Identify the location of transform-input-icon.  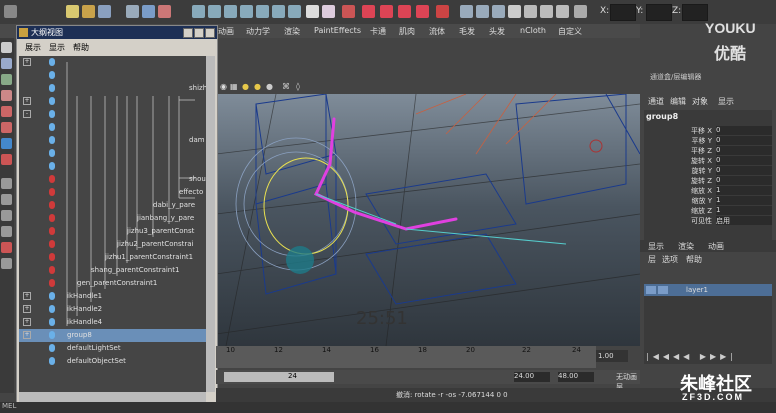
(580, 11).